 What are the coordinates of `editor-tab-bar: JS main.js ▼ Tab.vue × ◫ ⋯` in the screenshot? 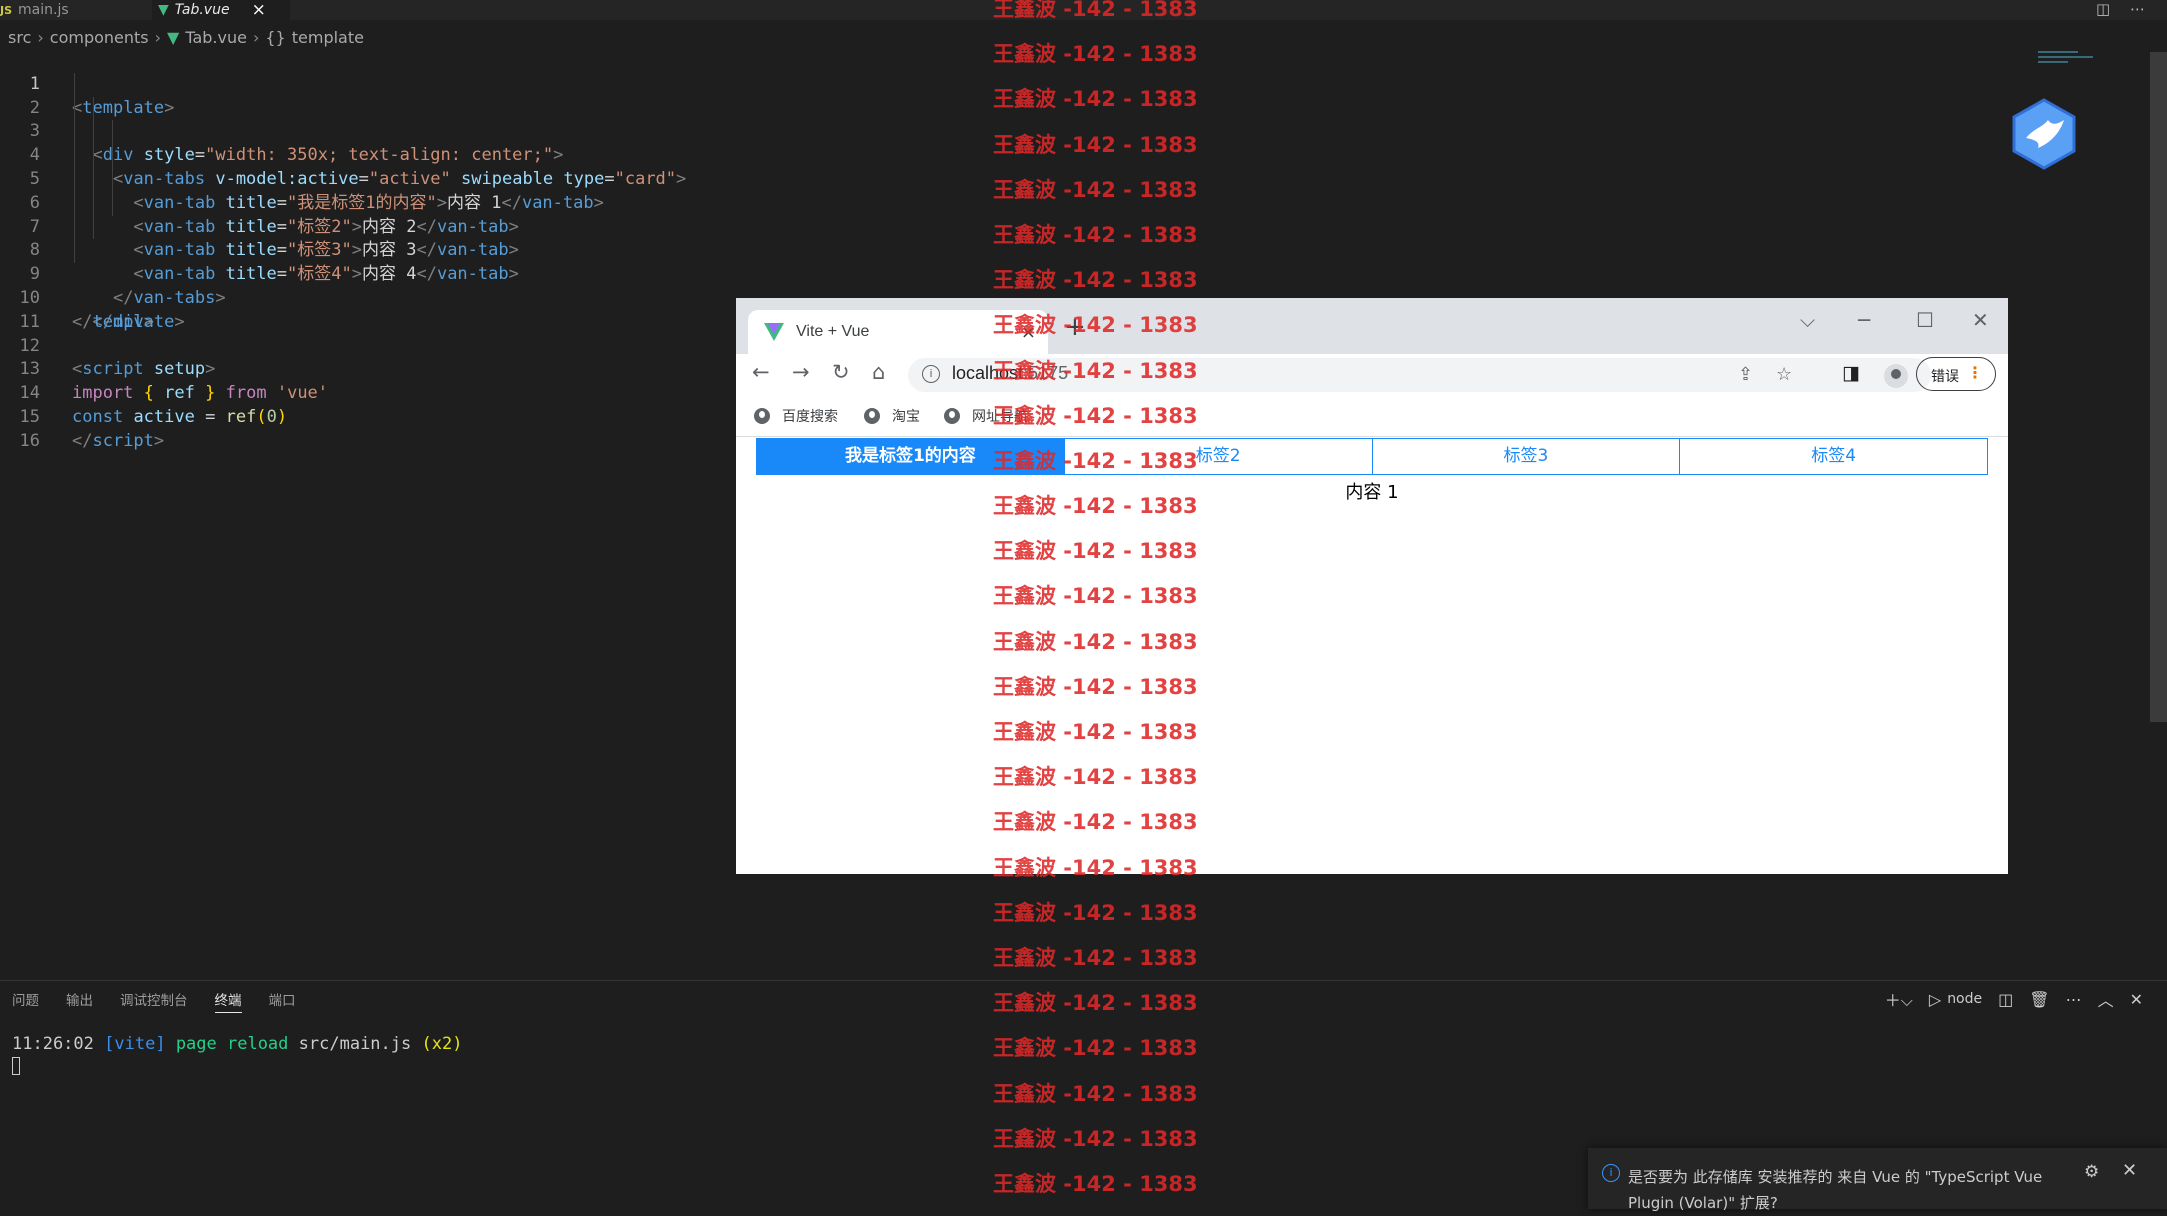 It's located at (1083, 10).